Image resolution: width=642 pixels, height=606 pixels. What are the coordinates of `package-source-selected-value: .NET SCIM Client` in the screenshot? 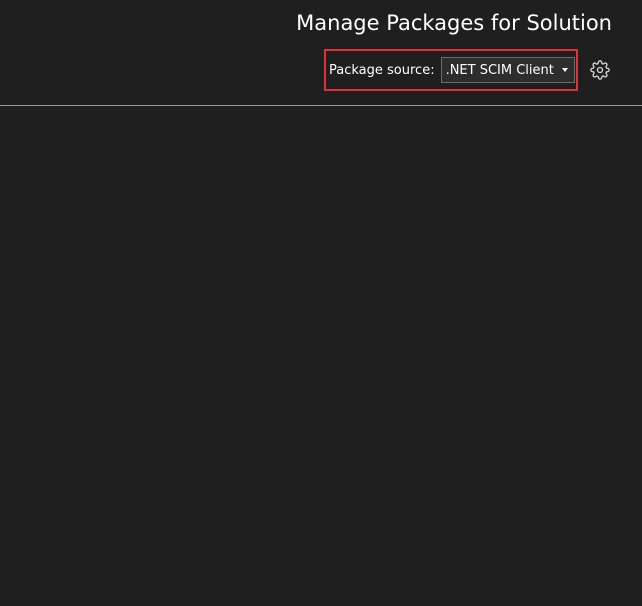 It's located at (499, 70).